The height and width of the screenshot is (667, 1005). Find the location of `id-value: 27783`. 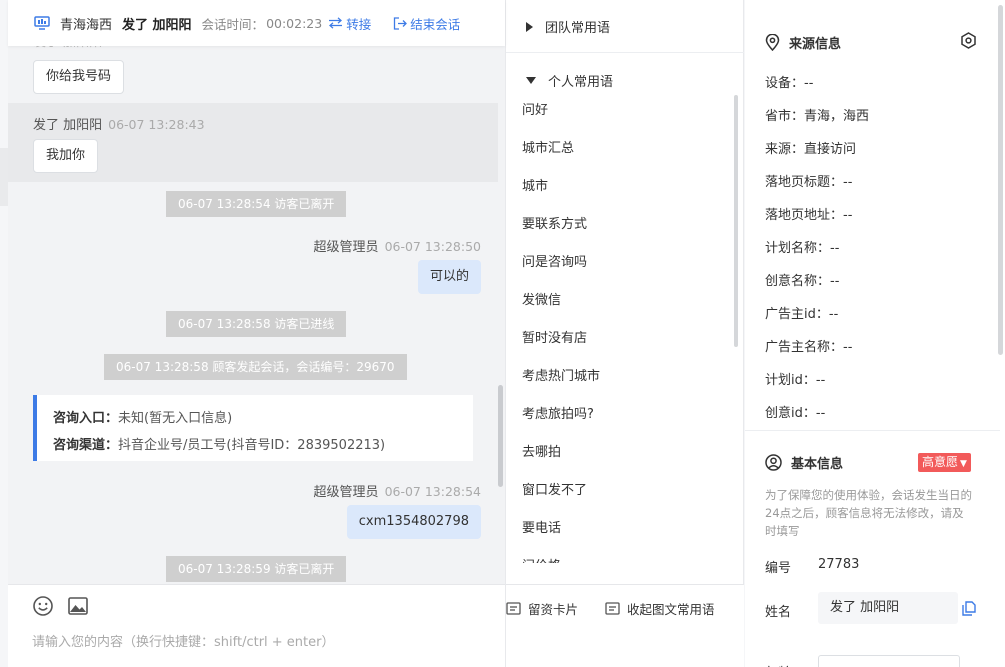

id-value: 27783 is located at coordinates (839, 564).